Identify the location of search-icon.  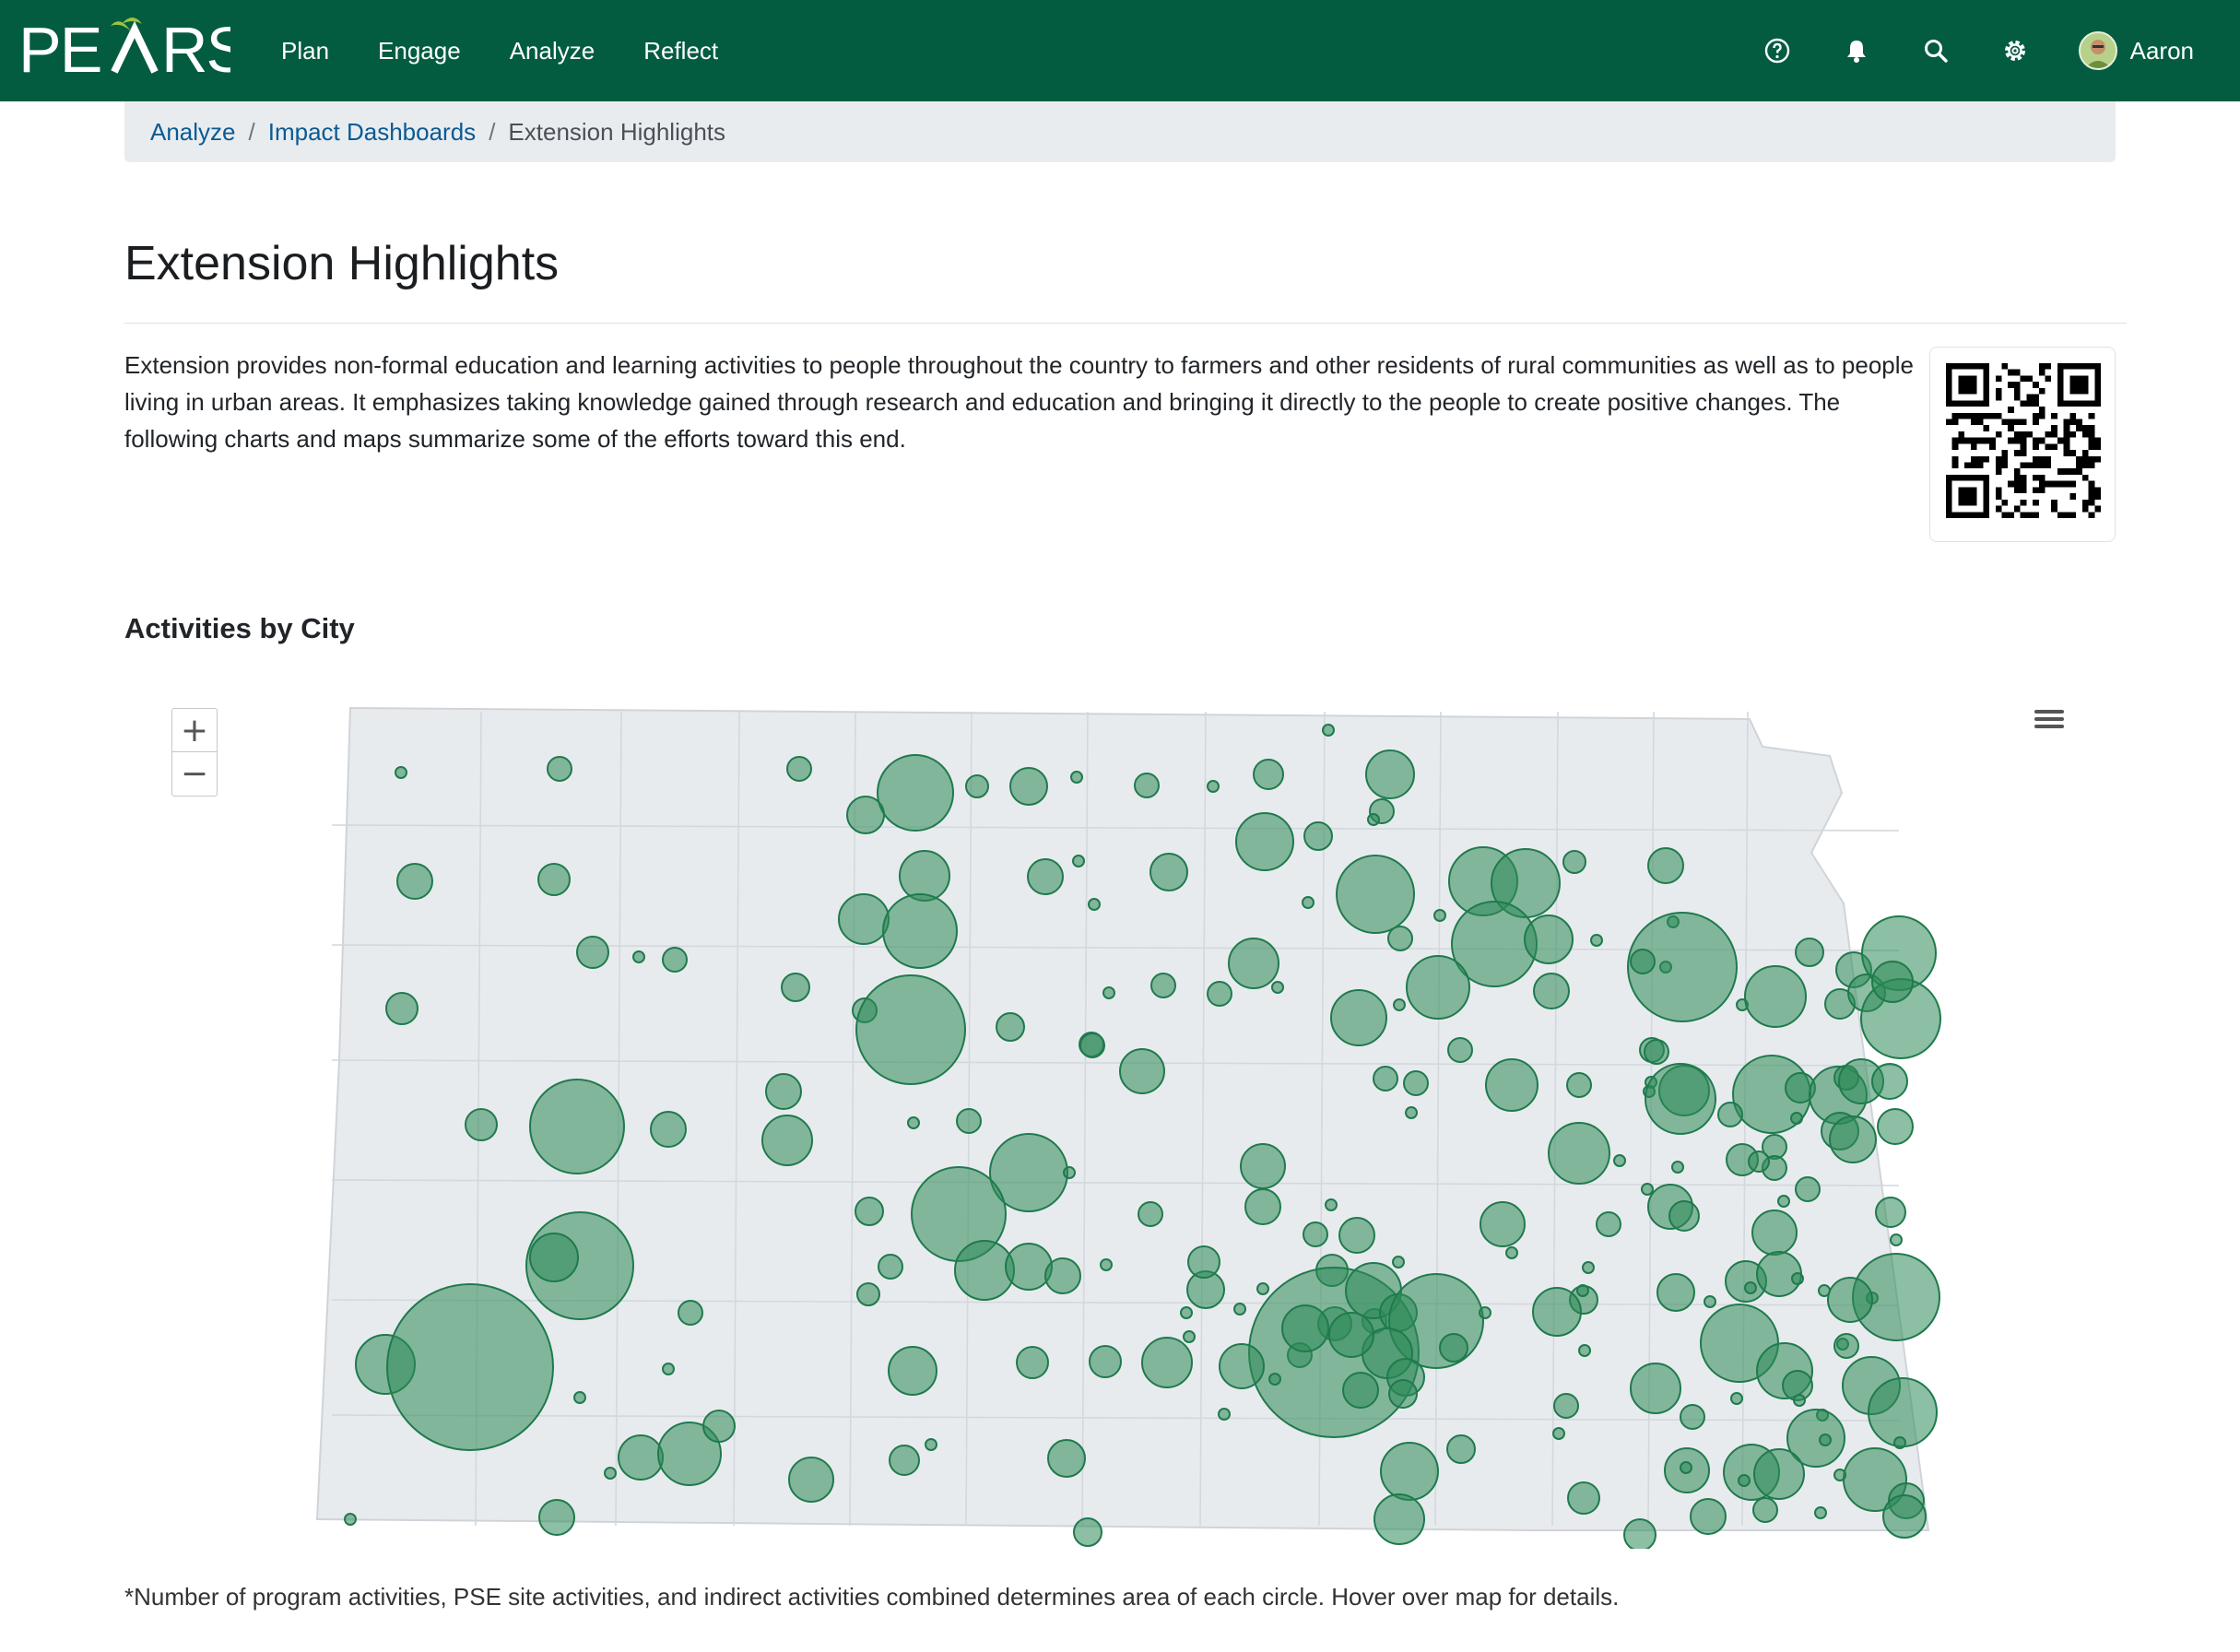
(1935, 50).